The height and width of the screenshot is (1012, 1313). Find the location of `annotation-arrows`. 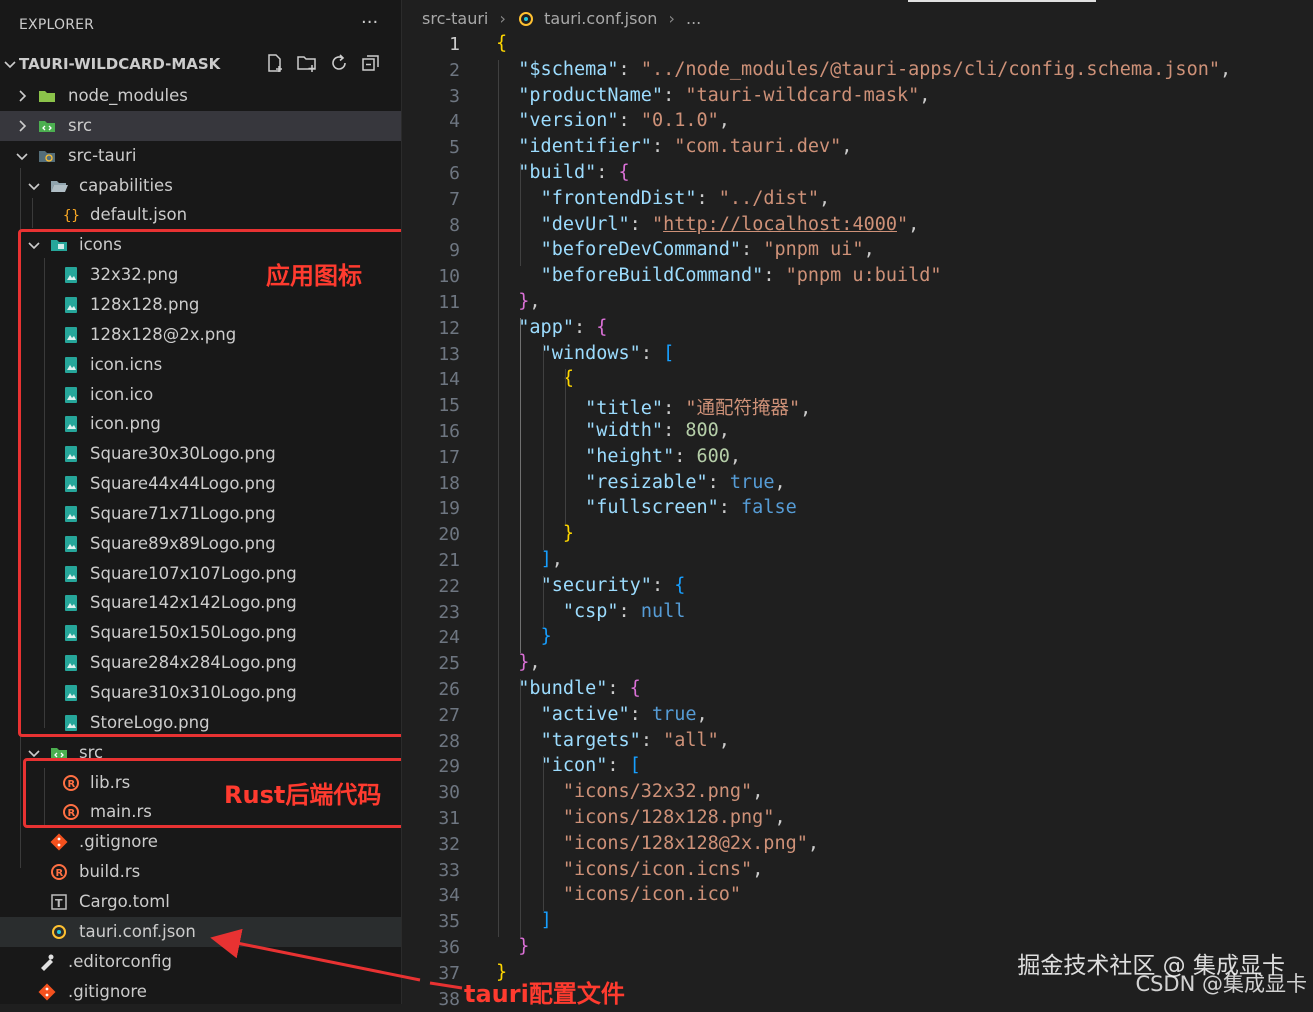

annotation-arrows is located at coordinates (336, 959).